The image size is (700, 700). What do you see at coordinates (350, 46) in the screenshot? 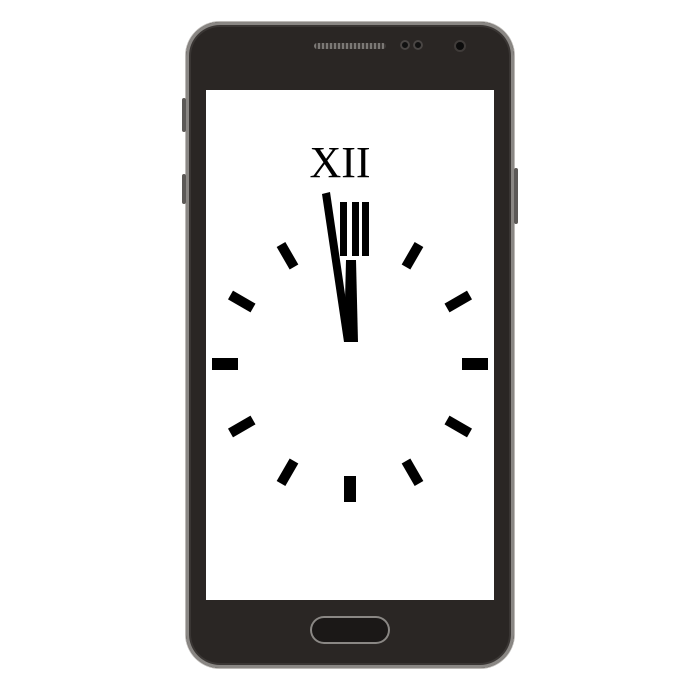
I see `earpiece-speaker` at bounding box center [350, 46].